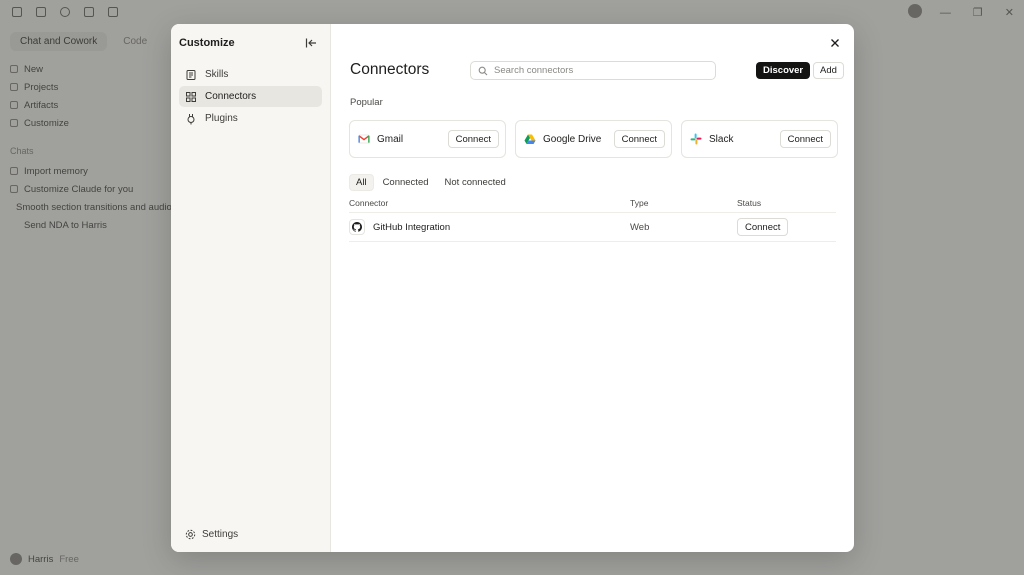  I want to click on nav-item-label: Plugins, so click(221, 118).